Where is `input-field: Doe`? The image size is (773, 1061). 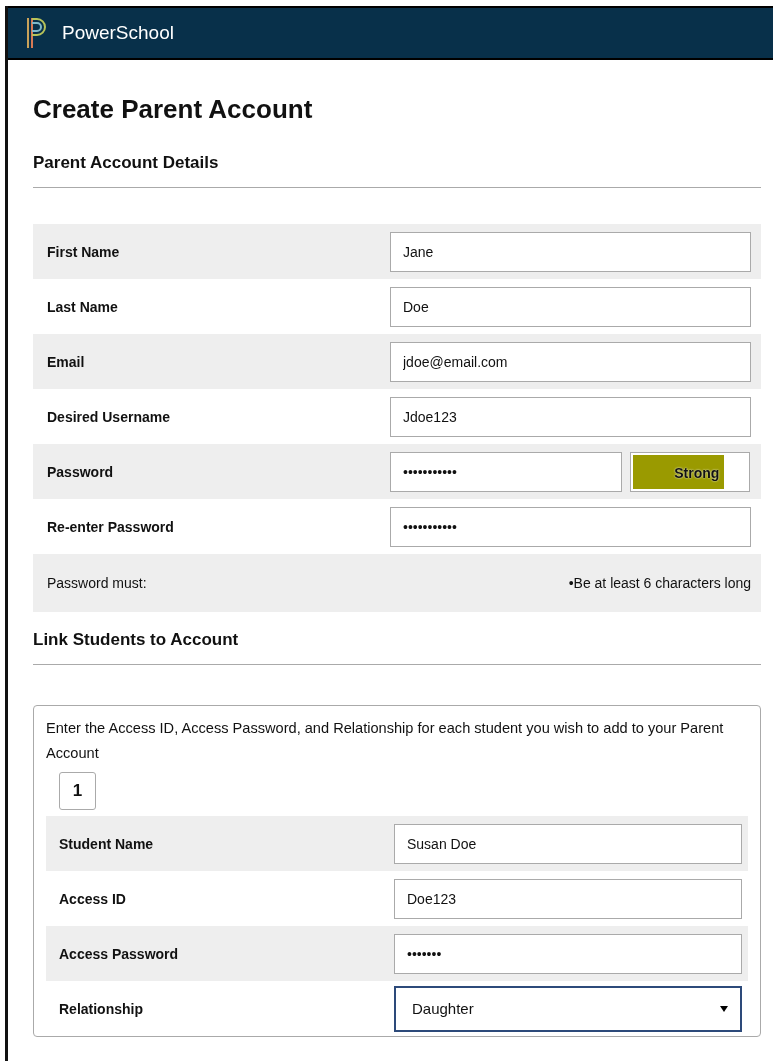
input-field: Doe is located at coordinates (570, 306).